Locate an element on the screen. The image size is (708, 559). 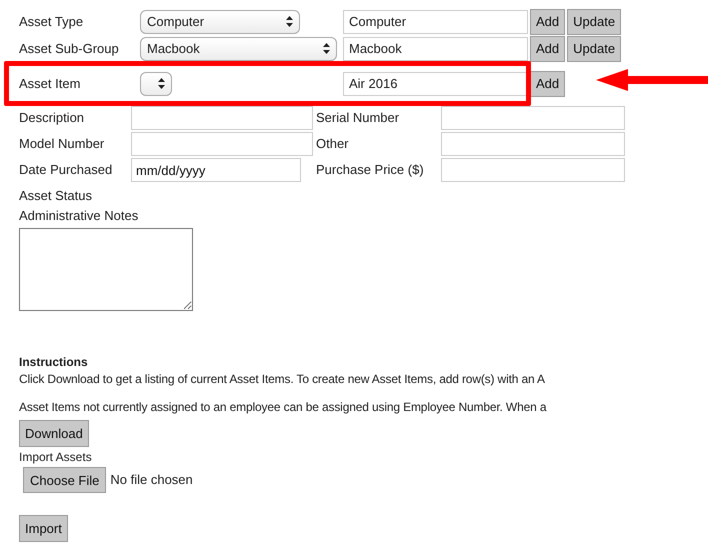
text-field: Air 2016 is located at coordinates (435, 84).